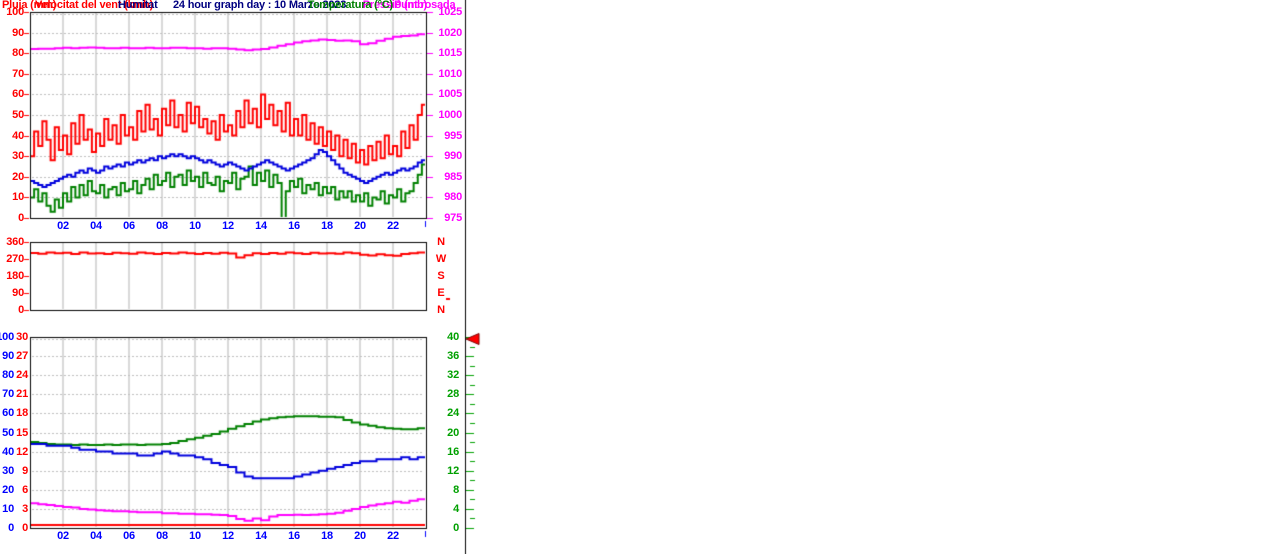 This screenshot has height=554, width=1280. What do you see at coordinates (453, 156) in the screenshot?
I see `pressure-axis-tick-label: 990` at bounding box center [453, 156].